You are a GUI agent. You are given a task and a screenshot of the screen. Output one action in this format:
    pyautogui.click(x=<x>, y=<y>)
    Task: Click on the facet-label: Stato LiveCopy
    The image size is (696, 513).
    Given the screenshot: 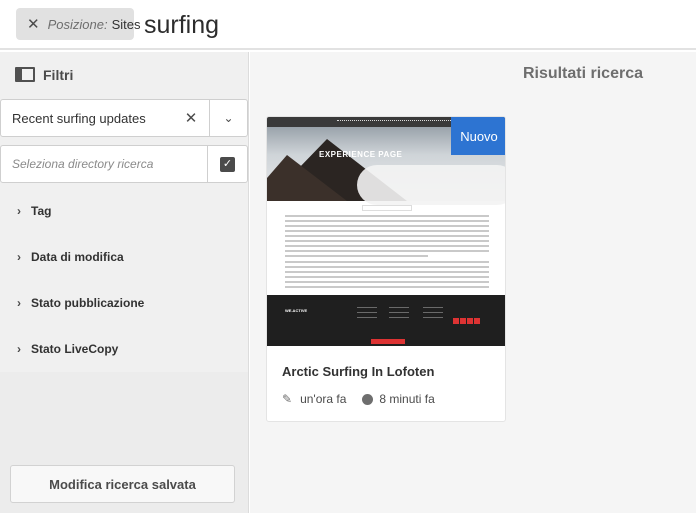 What is the action you would take?
    pyautogui.click(x=75, y=349)
    